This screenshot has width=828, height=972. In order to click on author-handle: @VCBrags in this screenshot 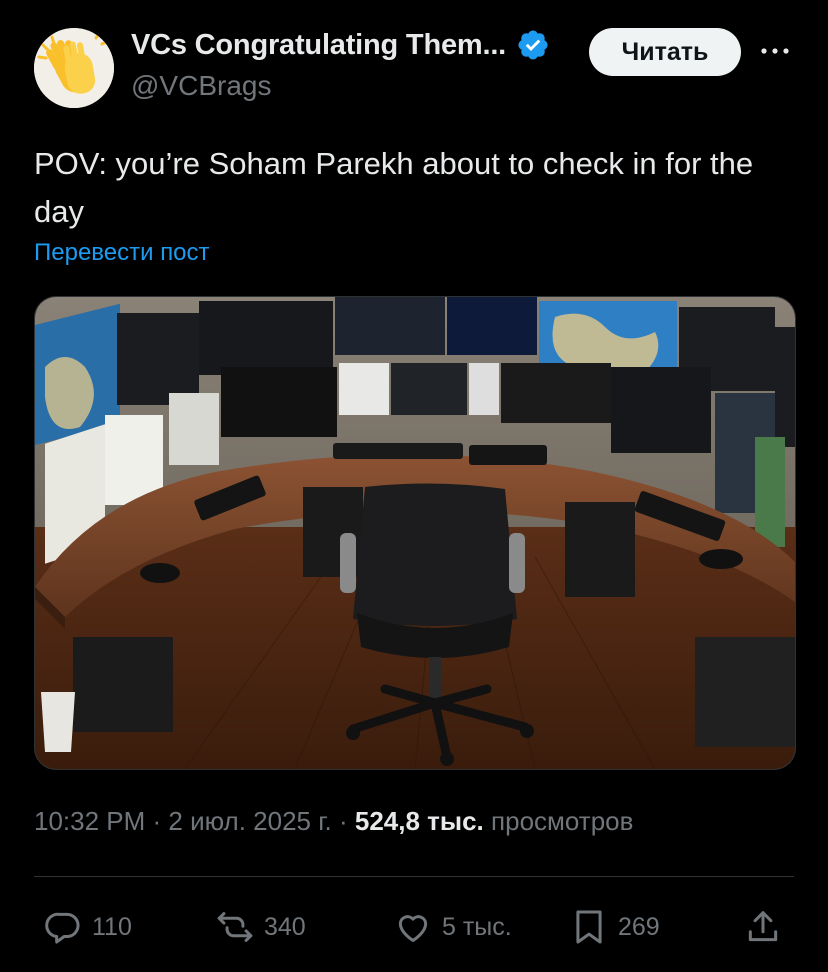, I will do `click(201, 86)`.